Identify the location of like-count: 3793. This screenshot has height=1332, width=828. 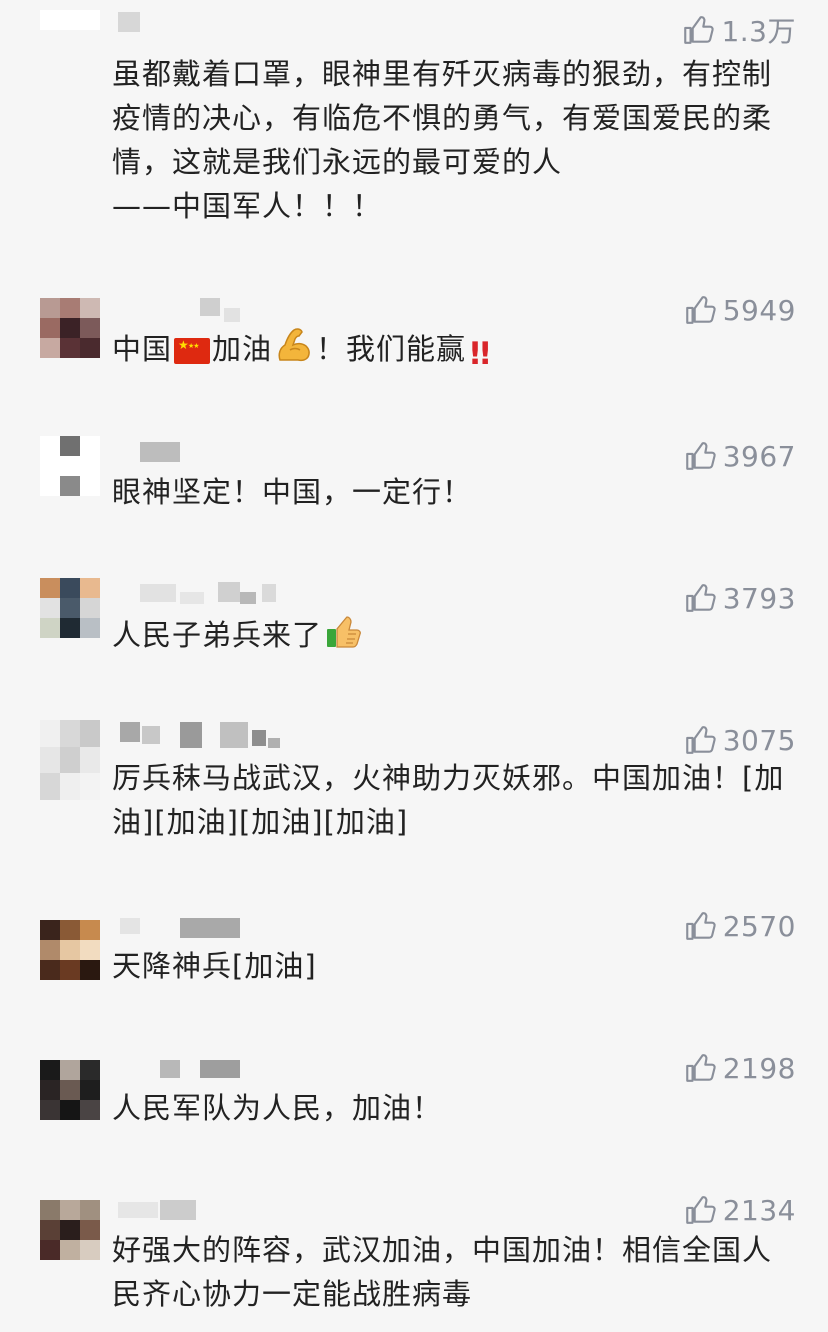
(759, 598).